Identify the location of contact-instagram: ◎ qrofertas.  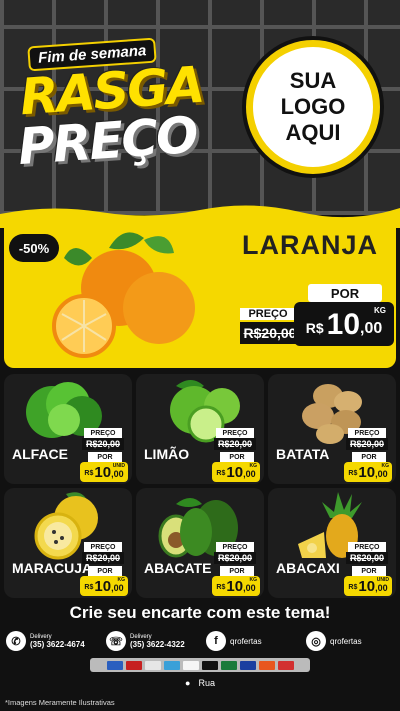
(334, 641).